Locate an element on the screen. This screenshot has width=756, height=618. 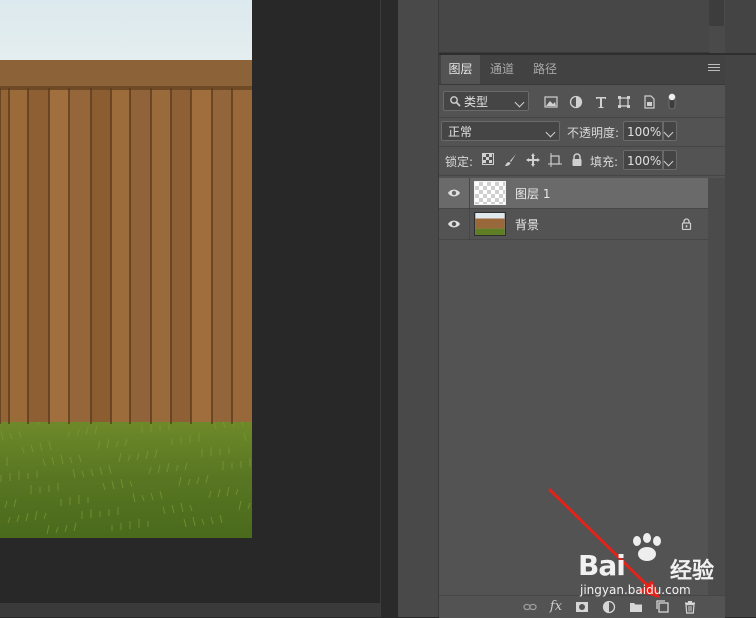
link-icon is located at coordinates (530, 607).